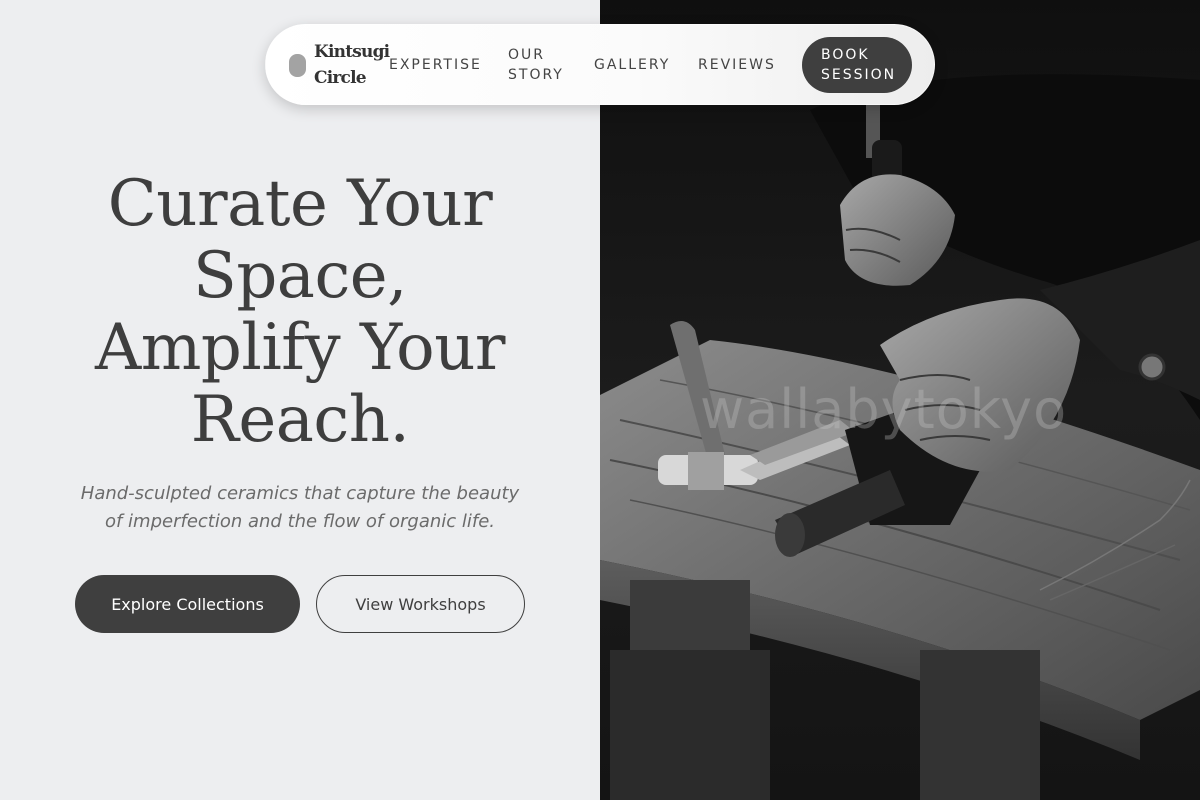  I want to click on brand-logo: Kintsugi Circle, so click(352, 65).